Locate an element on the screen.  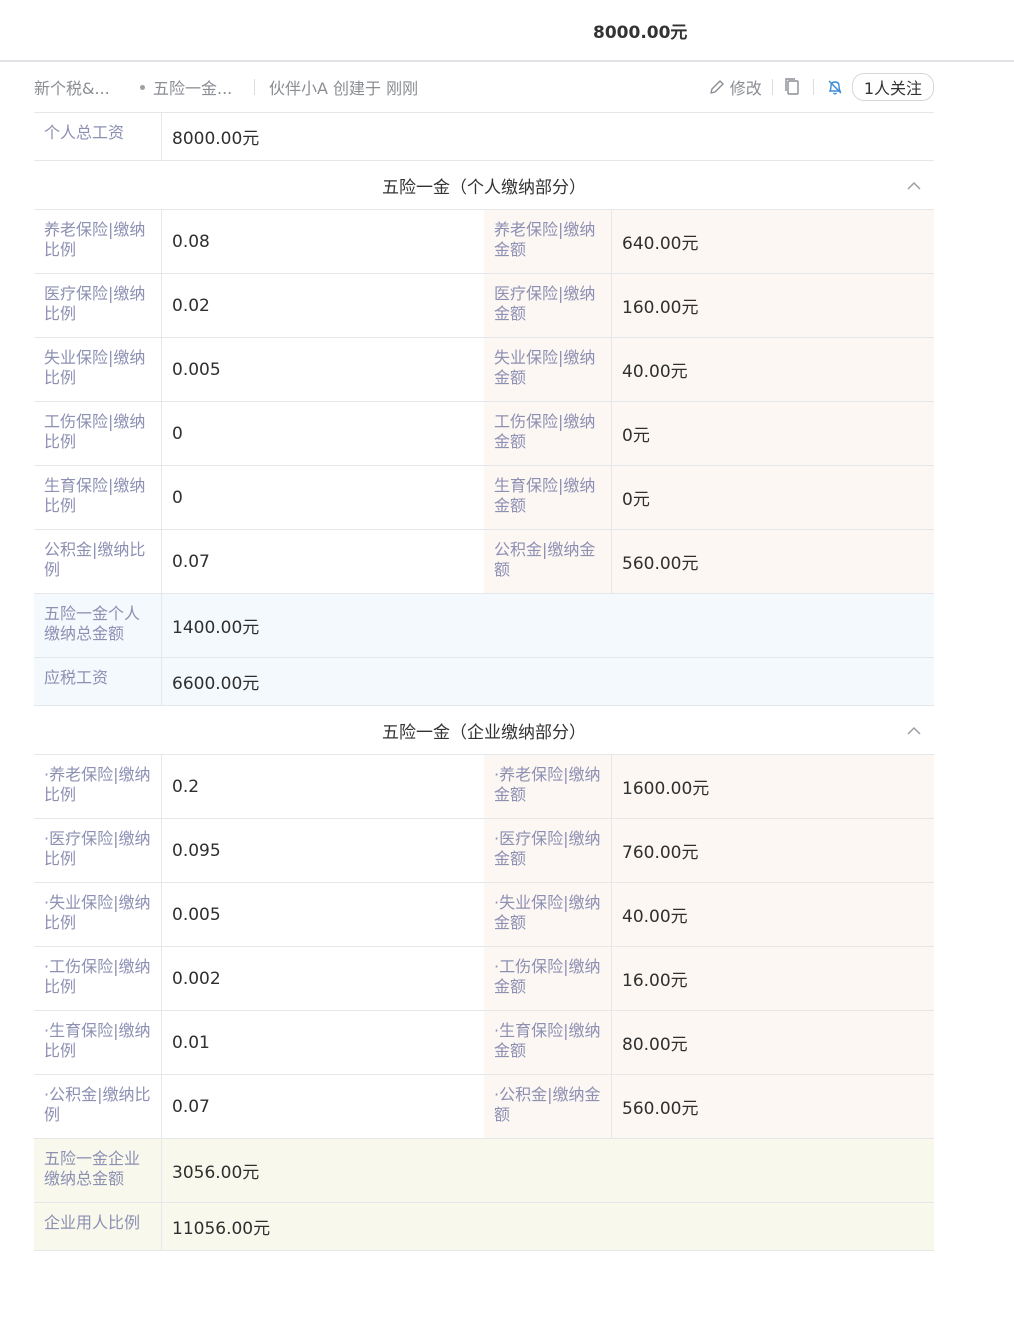
field-label: ·工伤保险|缴纳金额 is located at coordinates (548, 978).